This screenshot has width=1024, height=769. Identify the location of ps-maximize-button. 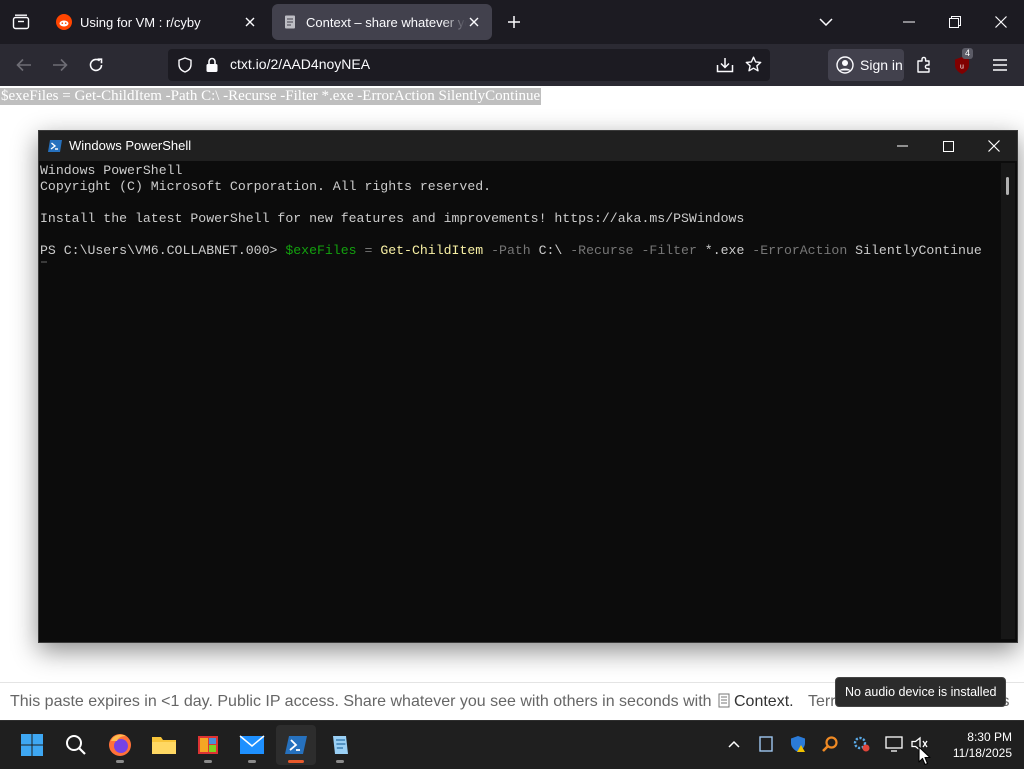
(948, 146).